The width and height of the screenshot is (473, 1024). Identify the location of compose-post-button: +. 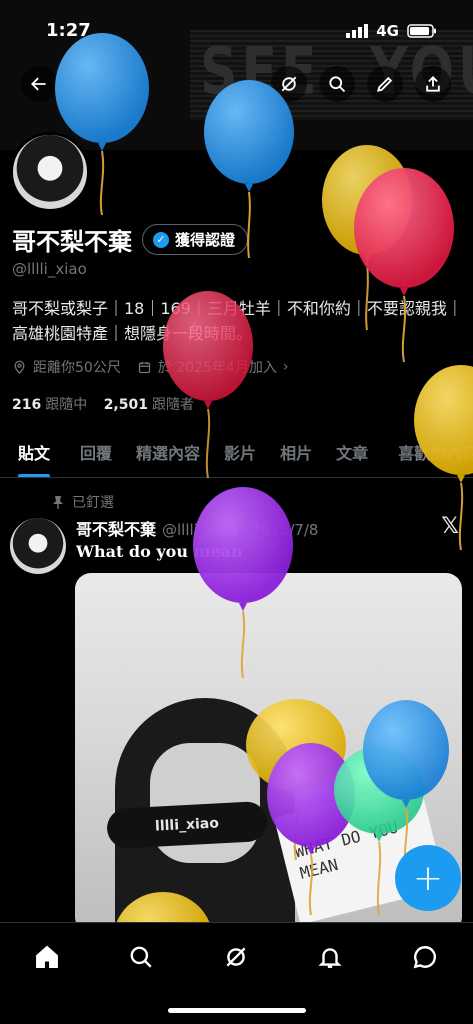
(428, 878).